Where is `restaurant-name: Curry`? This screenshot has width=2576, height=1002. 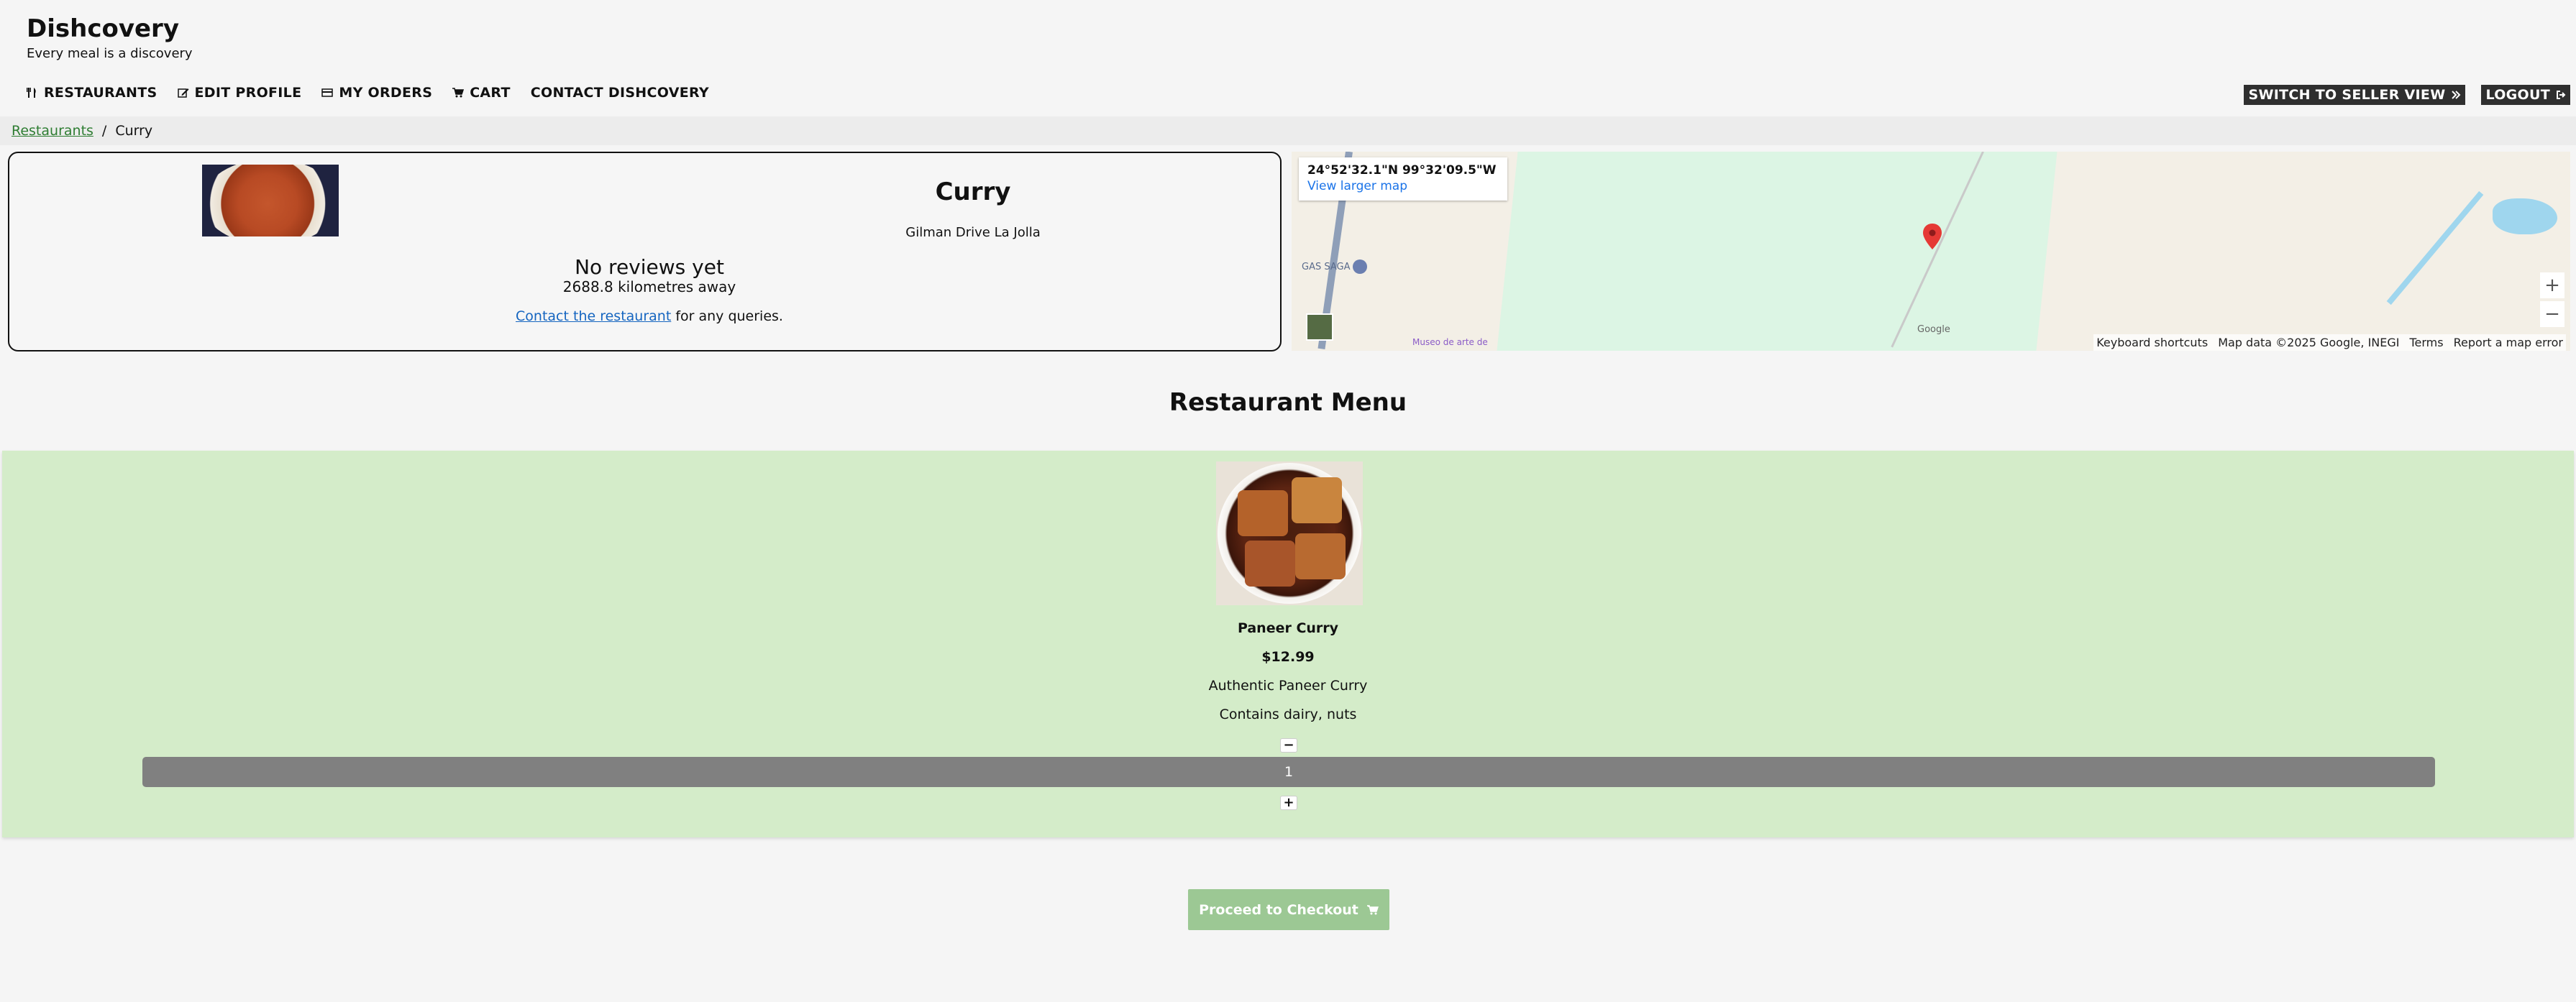
restaurant-name: Curry is located at coordinates (973, 192).